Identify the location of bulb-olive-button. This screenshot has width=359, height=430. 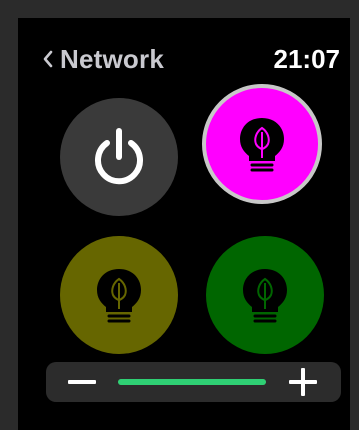
(119, 295).